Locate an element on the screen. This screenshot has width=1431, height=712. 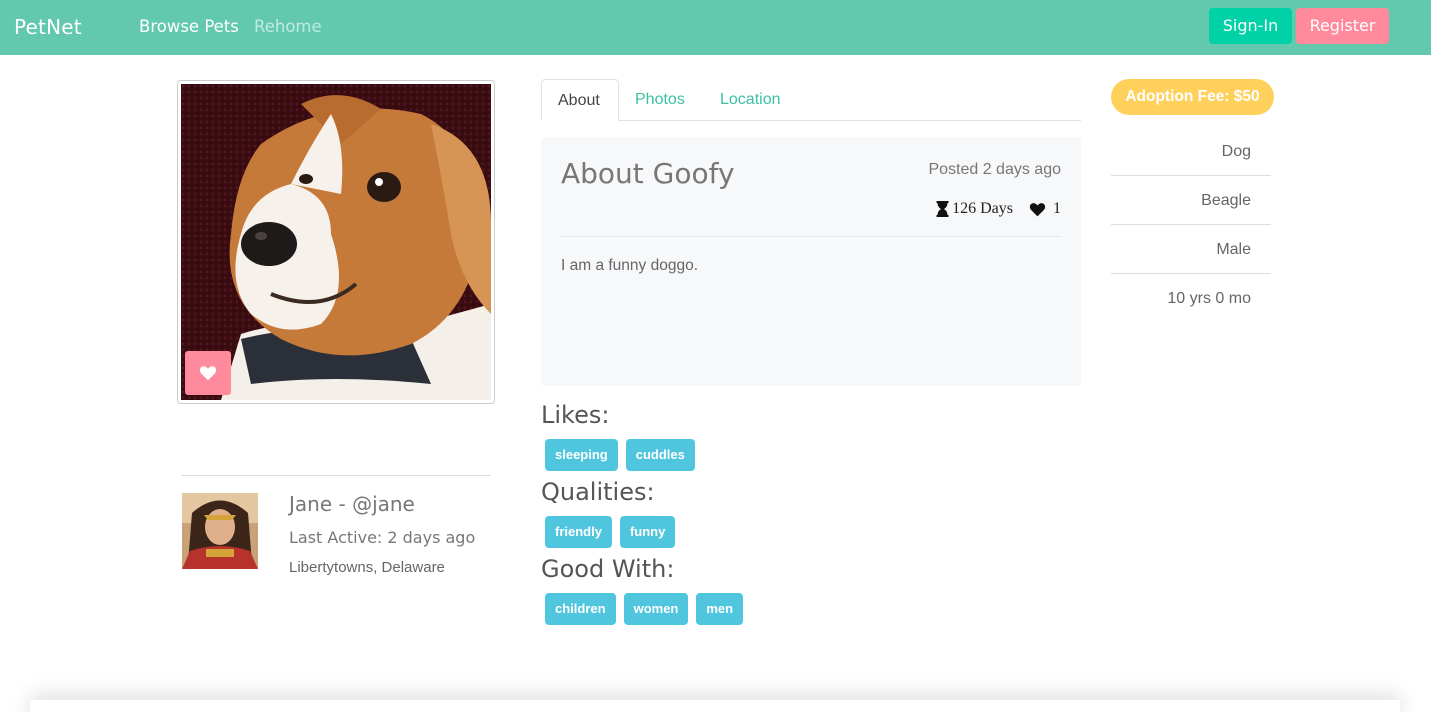
about-divider is located at coordinates (811, 236).